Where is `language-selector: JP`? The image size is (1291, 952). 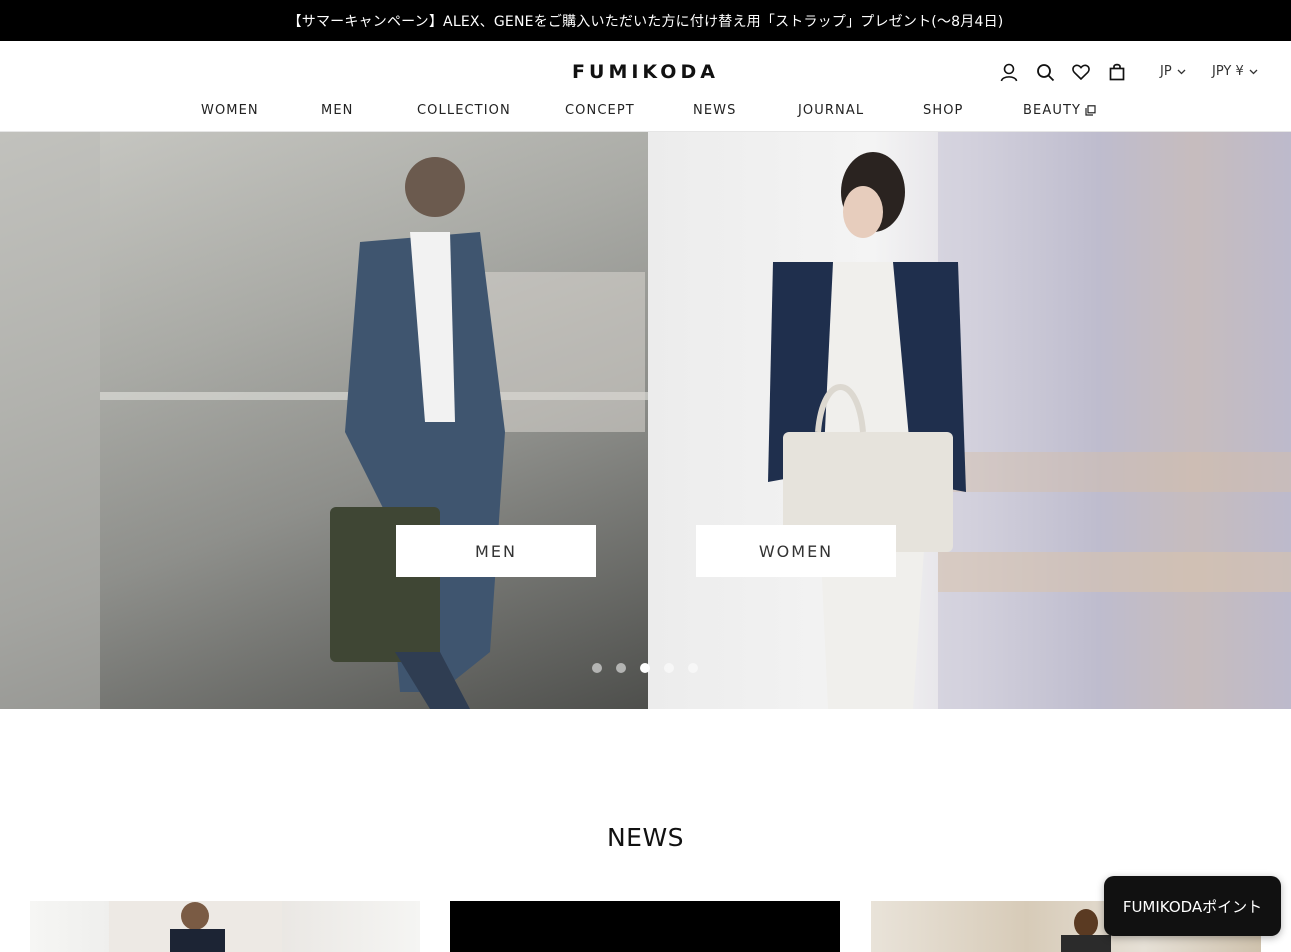
language-selector: JP is located at coordinates (1173, 71).